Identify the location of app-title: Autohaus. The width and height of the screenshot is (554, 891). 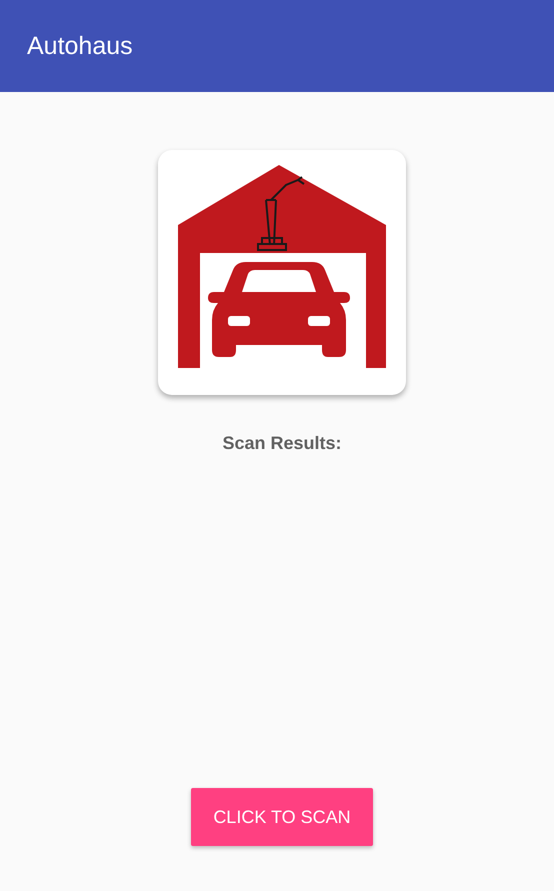
(80, 46).